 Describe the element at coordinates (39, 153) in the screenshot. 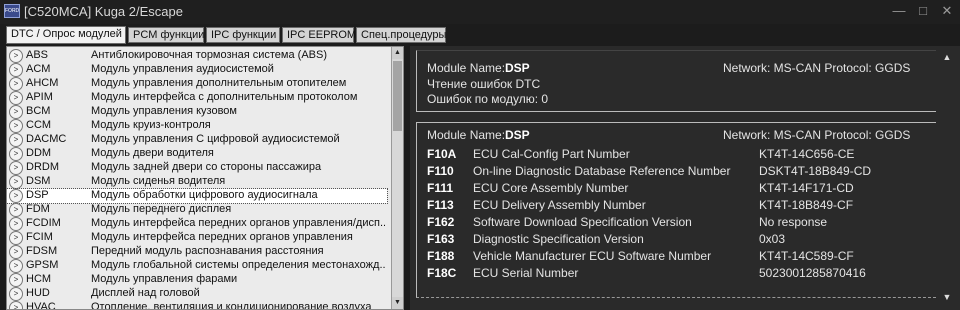

I see `module-code: DDM` at that location.